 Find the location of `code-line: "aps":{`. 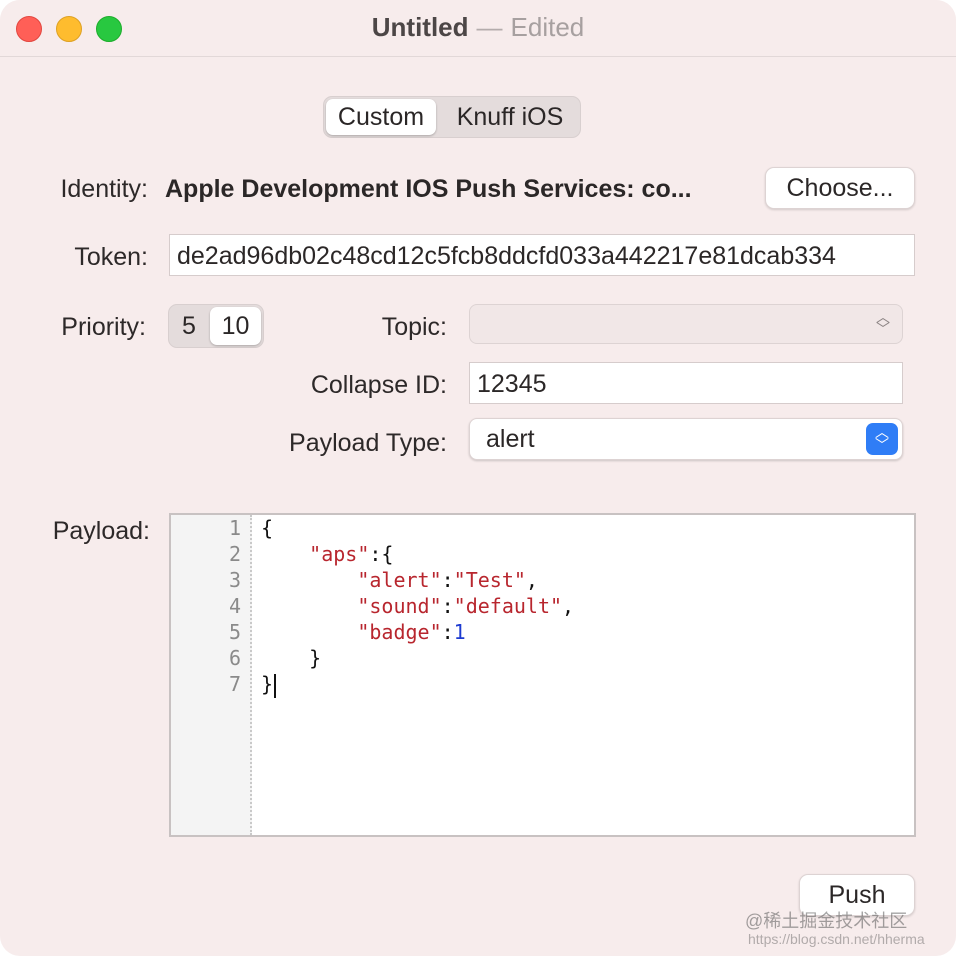

code-line: "aps":{ is located at coordinates (327, 554).